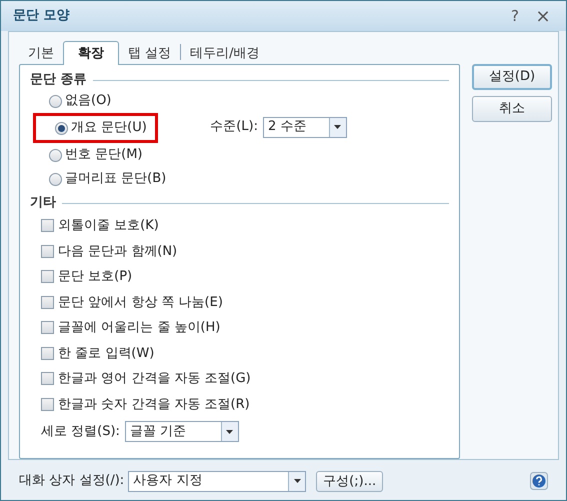  Describe the element at coordinates (80, 431) in the screenshot. I see `alignment-label: 세로 정렬(S):` at that location.